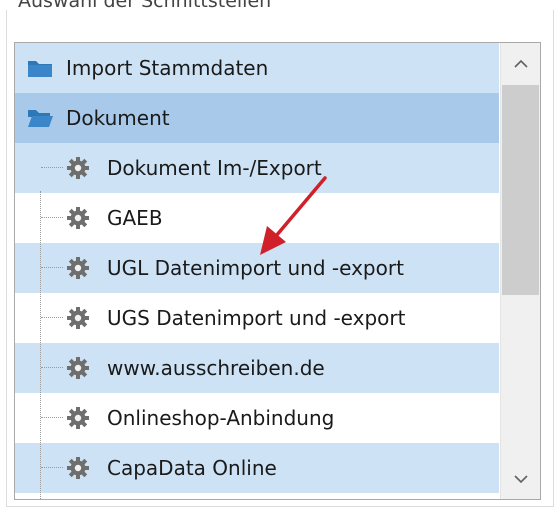 This screenshot has width=558, height=510. I want to click on tree-item-dokument: Dokument, so click(257, 118).